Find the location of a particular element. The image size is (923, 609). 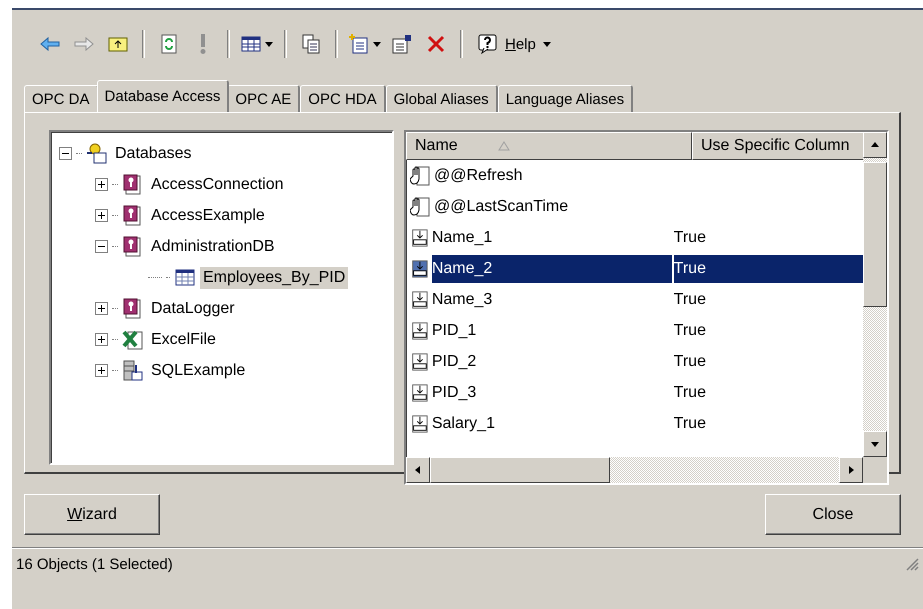

name-cell: PID_3 is located at coordinates (552, 392).